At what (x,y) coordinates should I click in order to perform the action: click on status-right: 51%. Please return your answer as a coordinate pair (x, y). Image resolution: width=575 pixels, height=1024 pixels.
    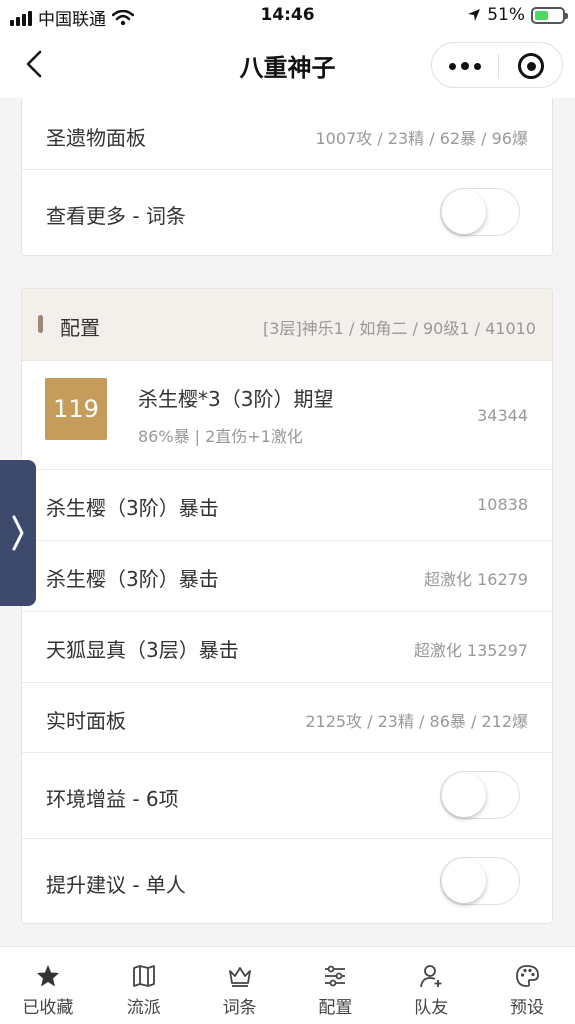
    Looking at the image, I should click on (517, 15).